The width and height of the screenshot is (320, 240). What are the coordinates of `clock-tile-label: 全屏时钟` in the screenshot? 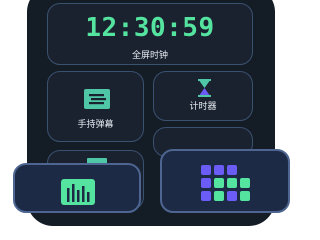 It's located at (149, 56).